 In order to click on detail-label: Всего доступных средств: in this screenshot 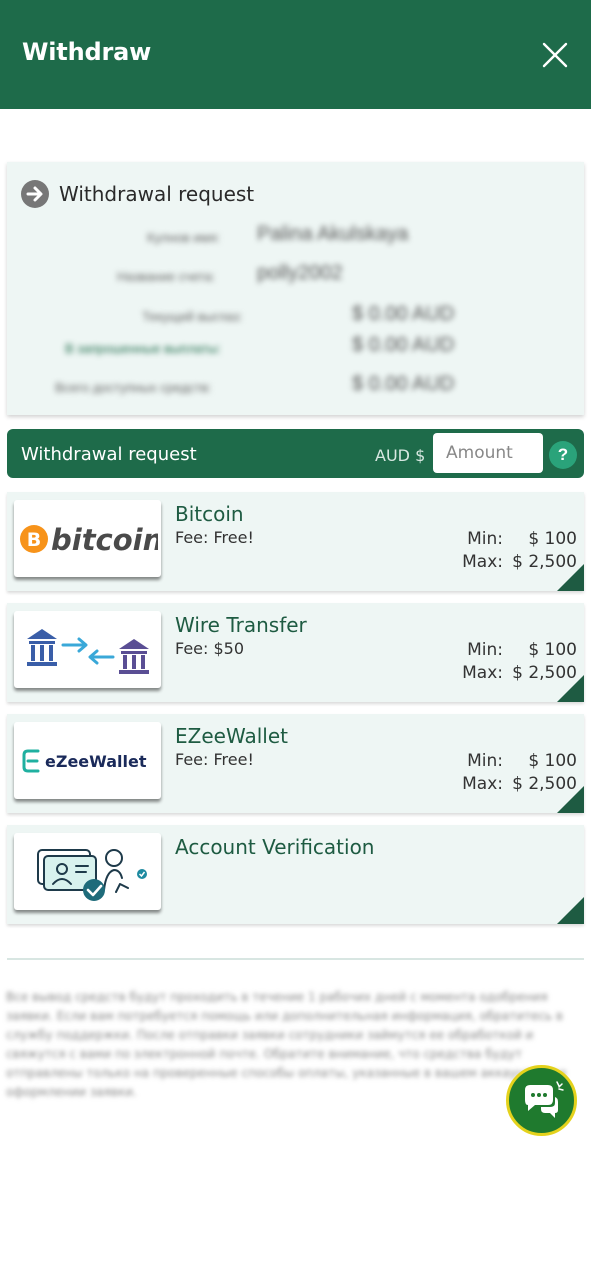, I will do `click(133, 387)`.